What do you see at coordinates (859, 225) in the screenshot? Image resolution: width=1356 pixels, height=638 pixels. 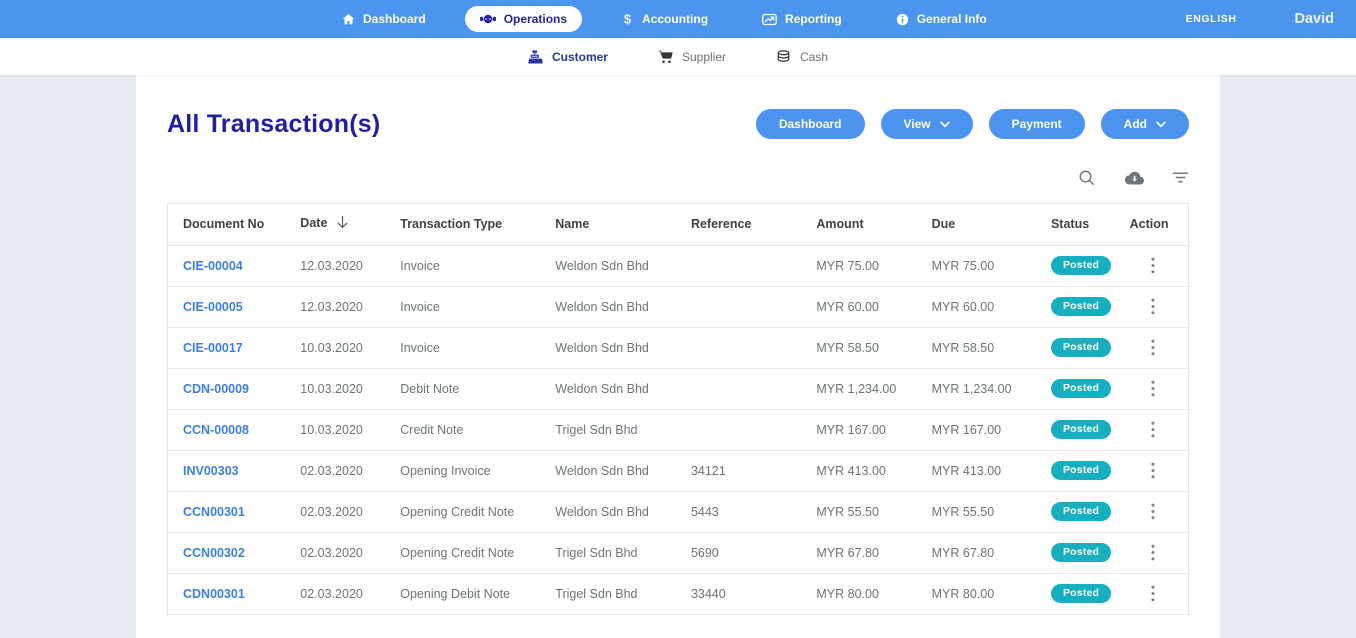 I see `column-header-amount: Amount` at bounding box center [859, 225].